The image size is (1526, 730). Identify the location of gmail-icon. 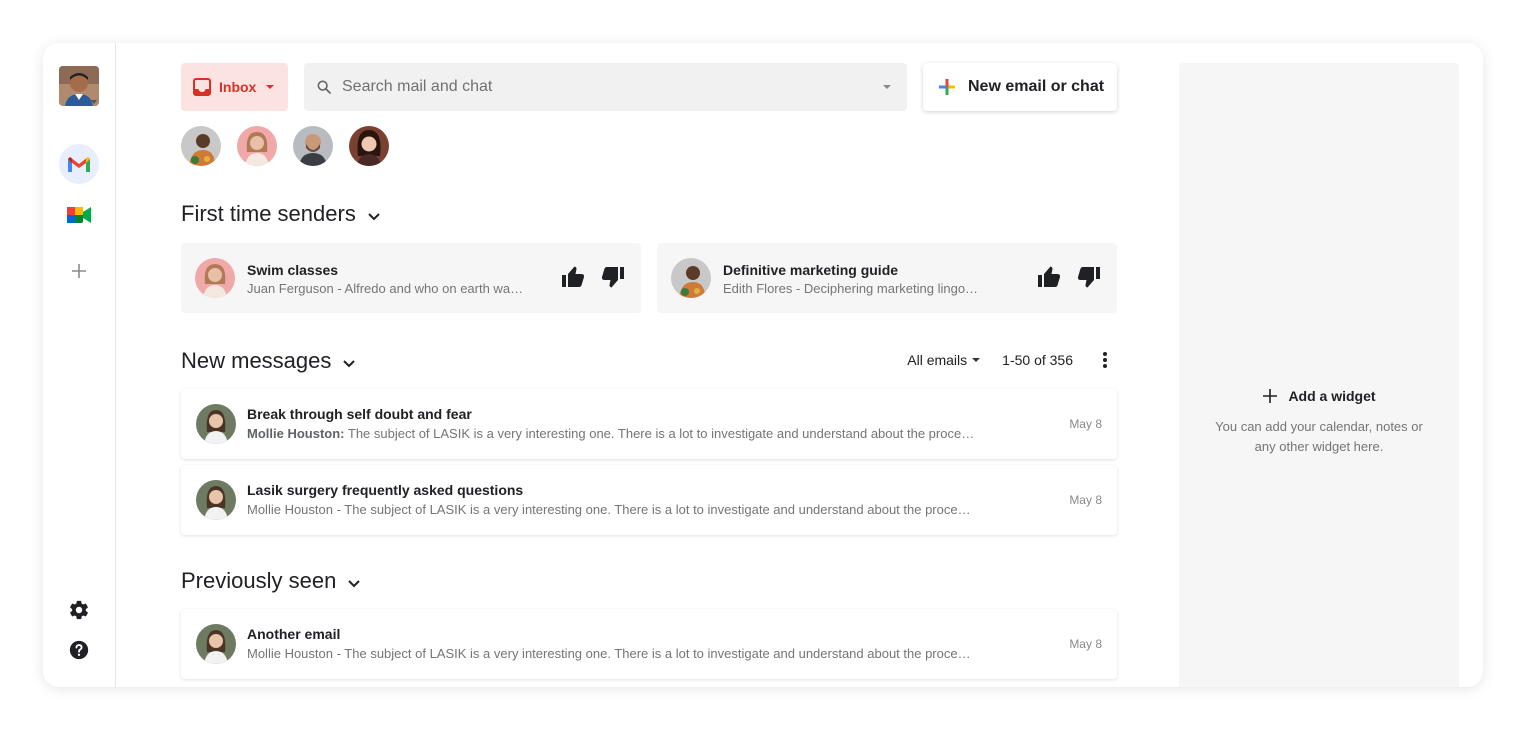
(79, 164).